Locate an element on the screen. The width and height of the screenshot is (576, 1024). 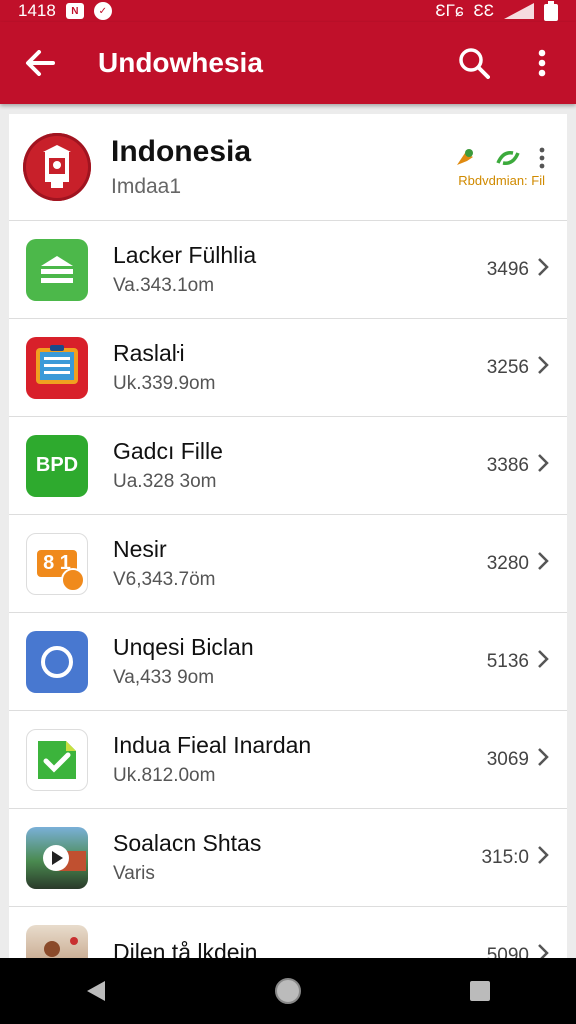
status-time: 1418 is located at coordinates (37, 10).